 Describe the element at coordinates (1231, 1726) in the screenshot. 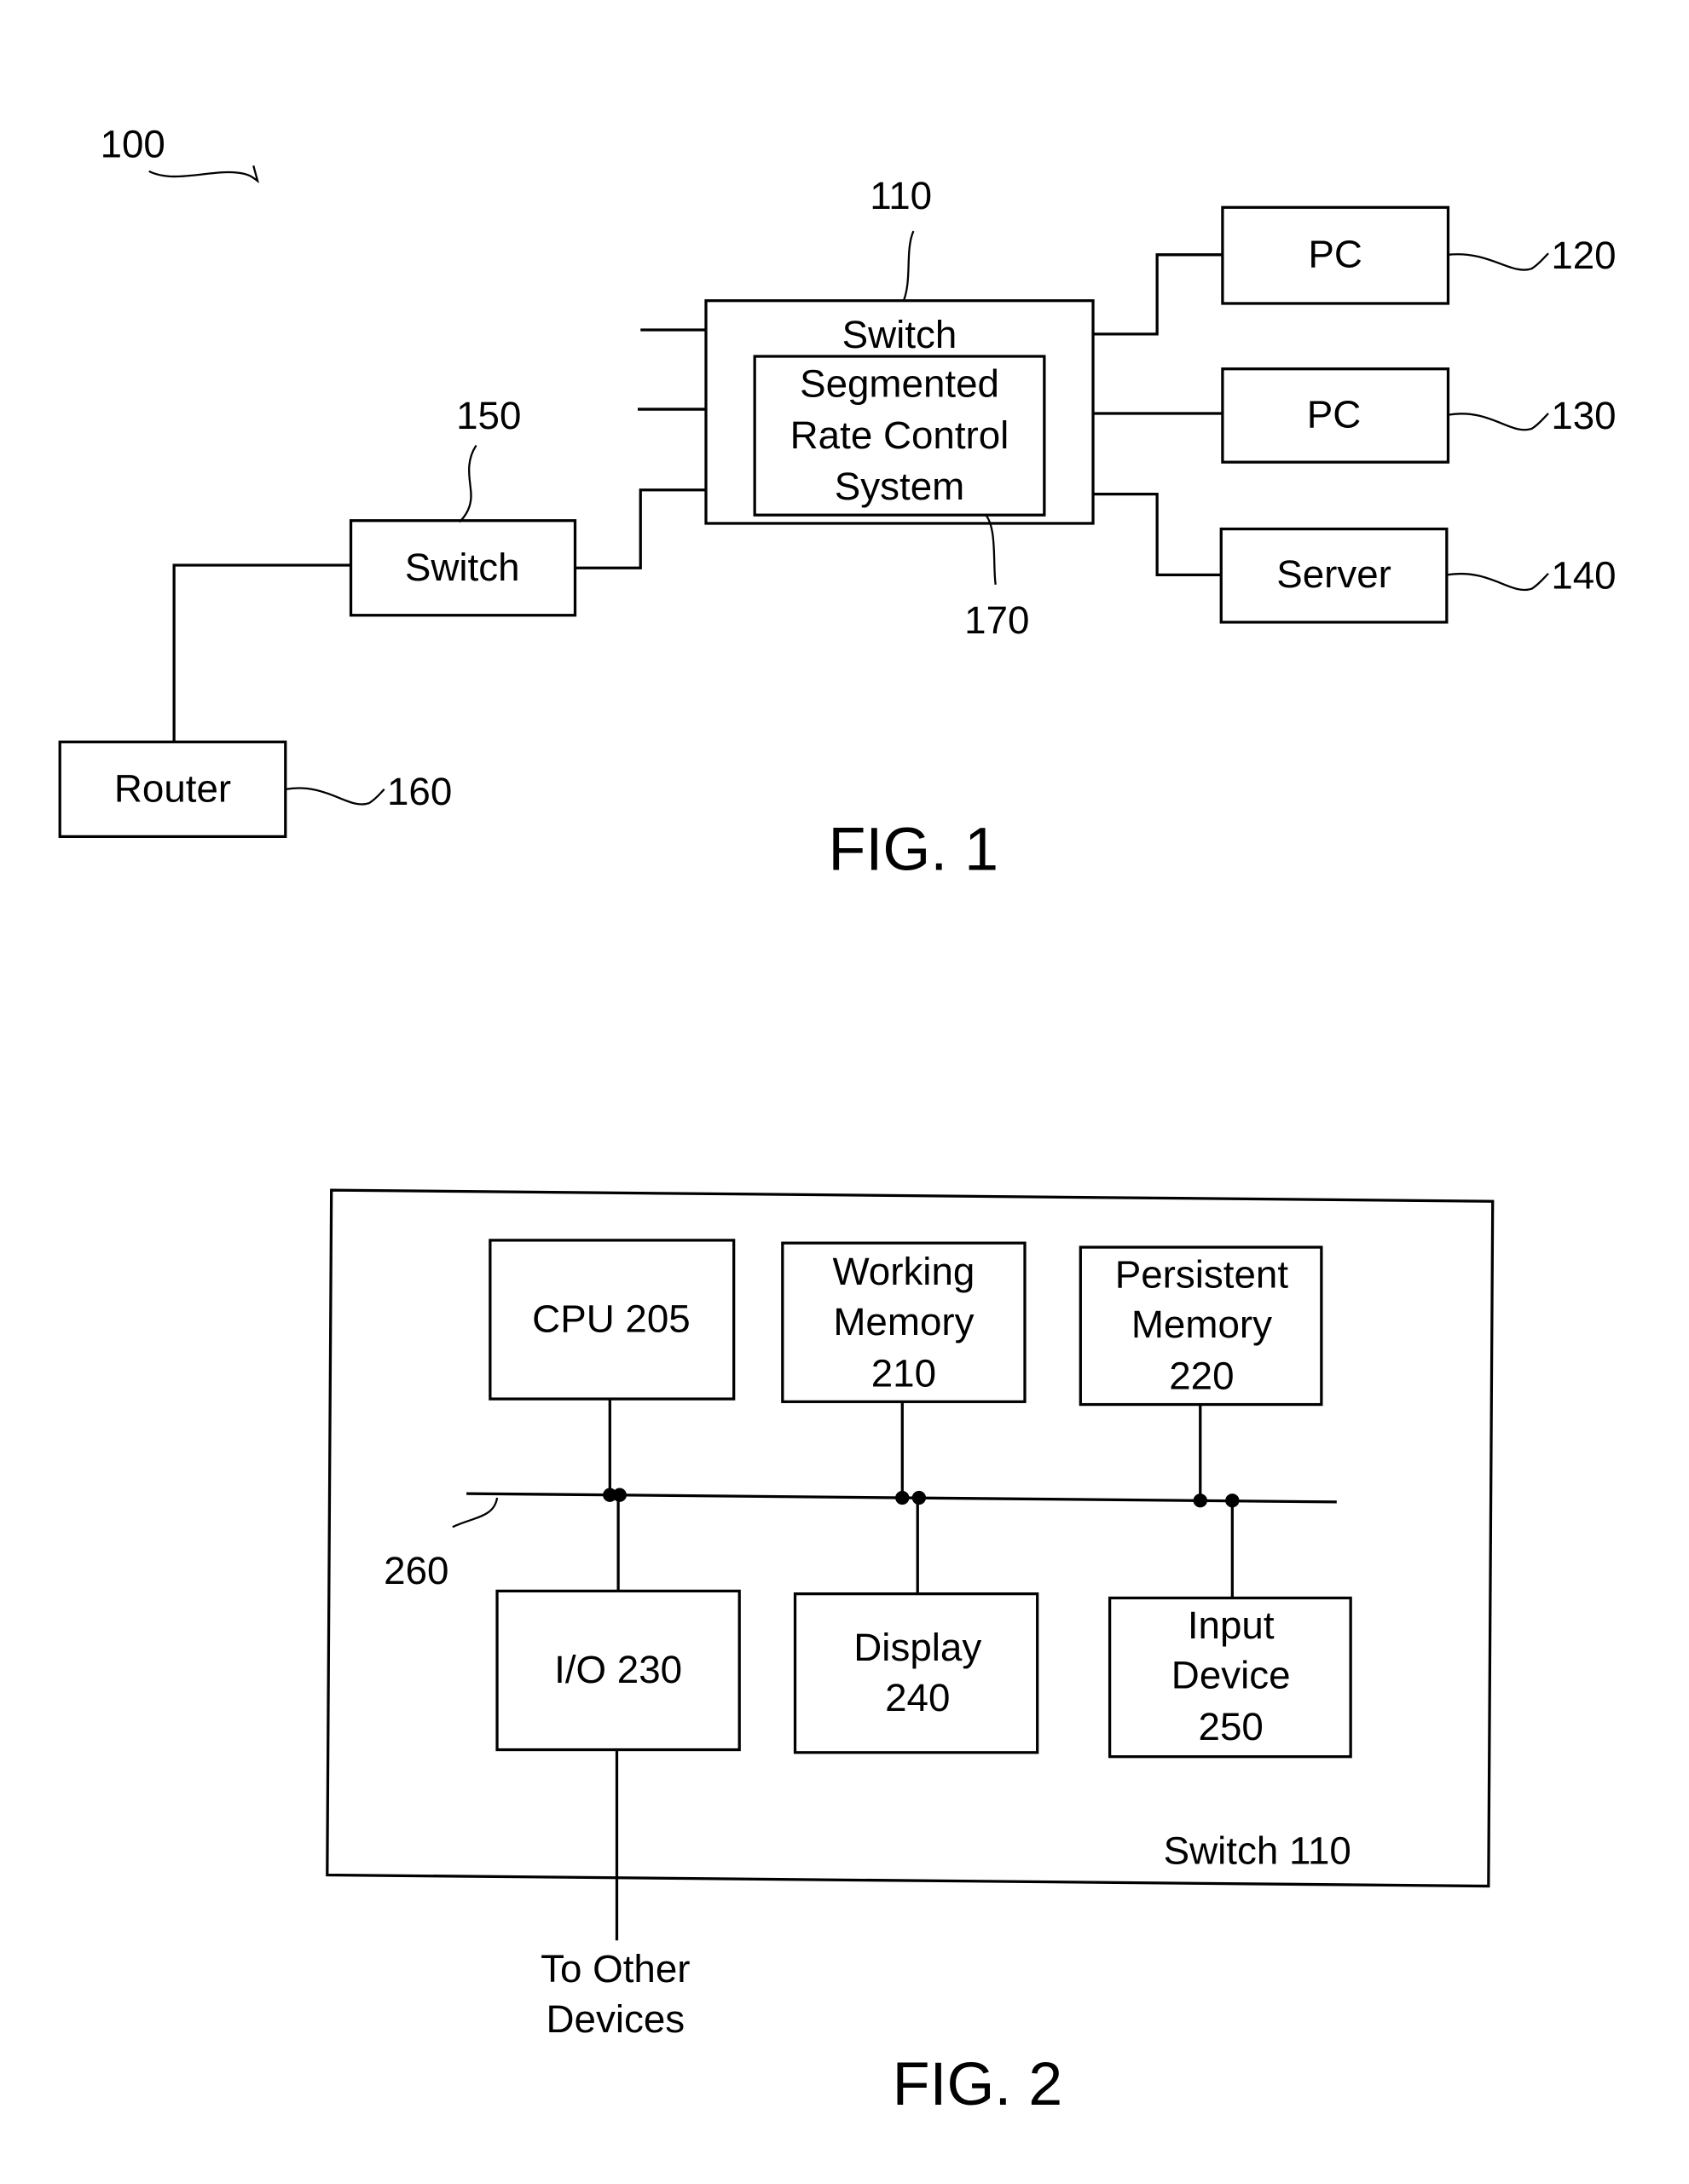

I see `input-device-line3: 250` at that location.